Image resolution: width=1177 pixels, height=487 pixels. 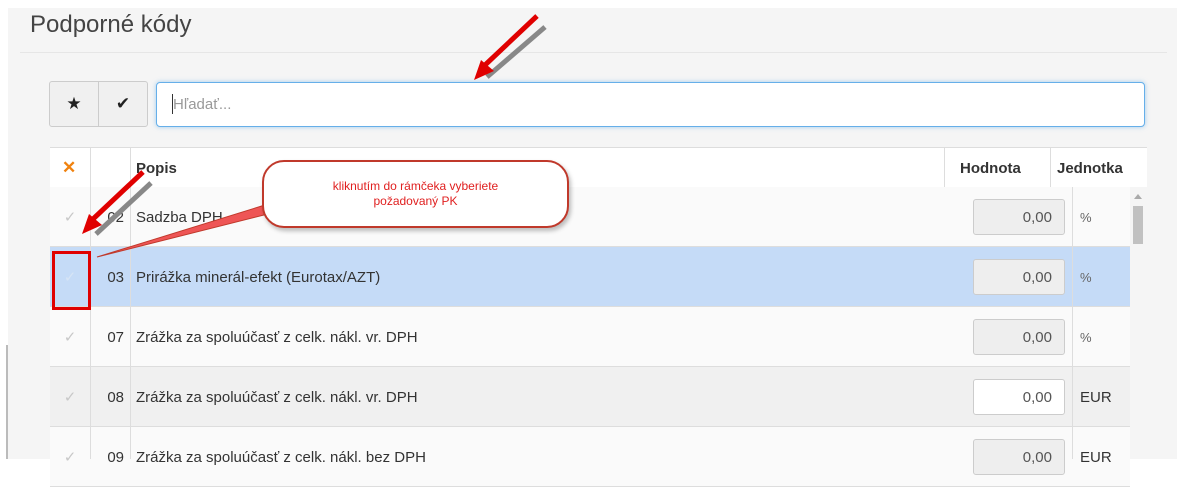 I want to click on arrow-head, so click(x=484, y=70).